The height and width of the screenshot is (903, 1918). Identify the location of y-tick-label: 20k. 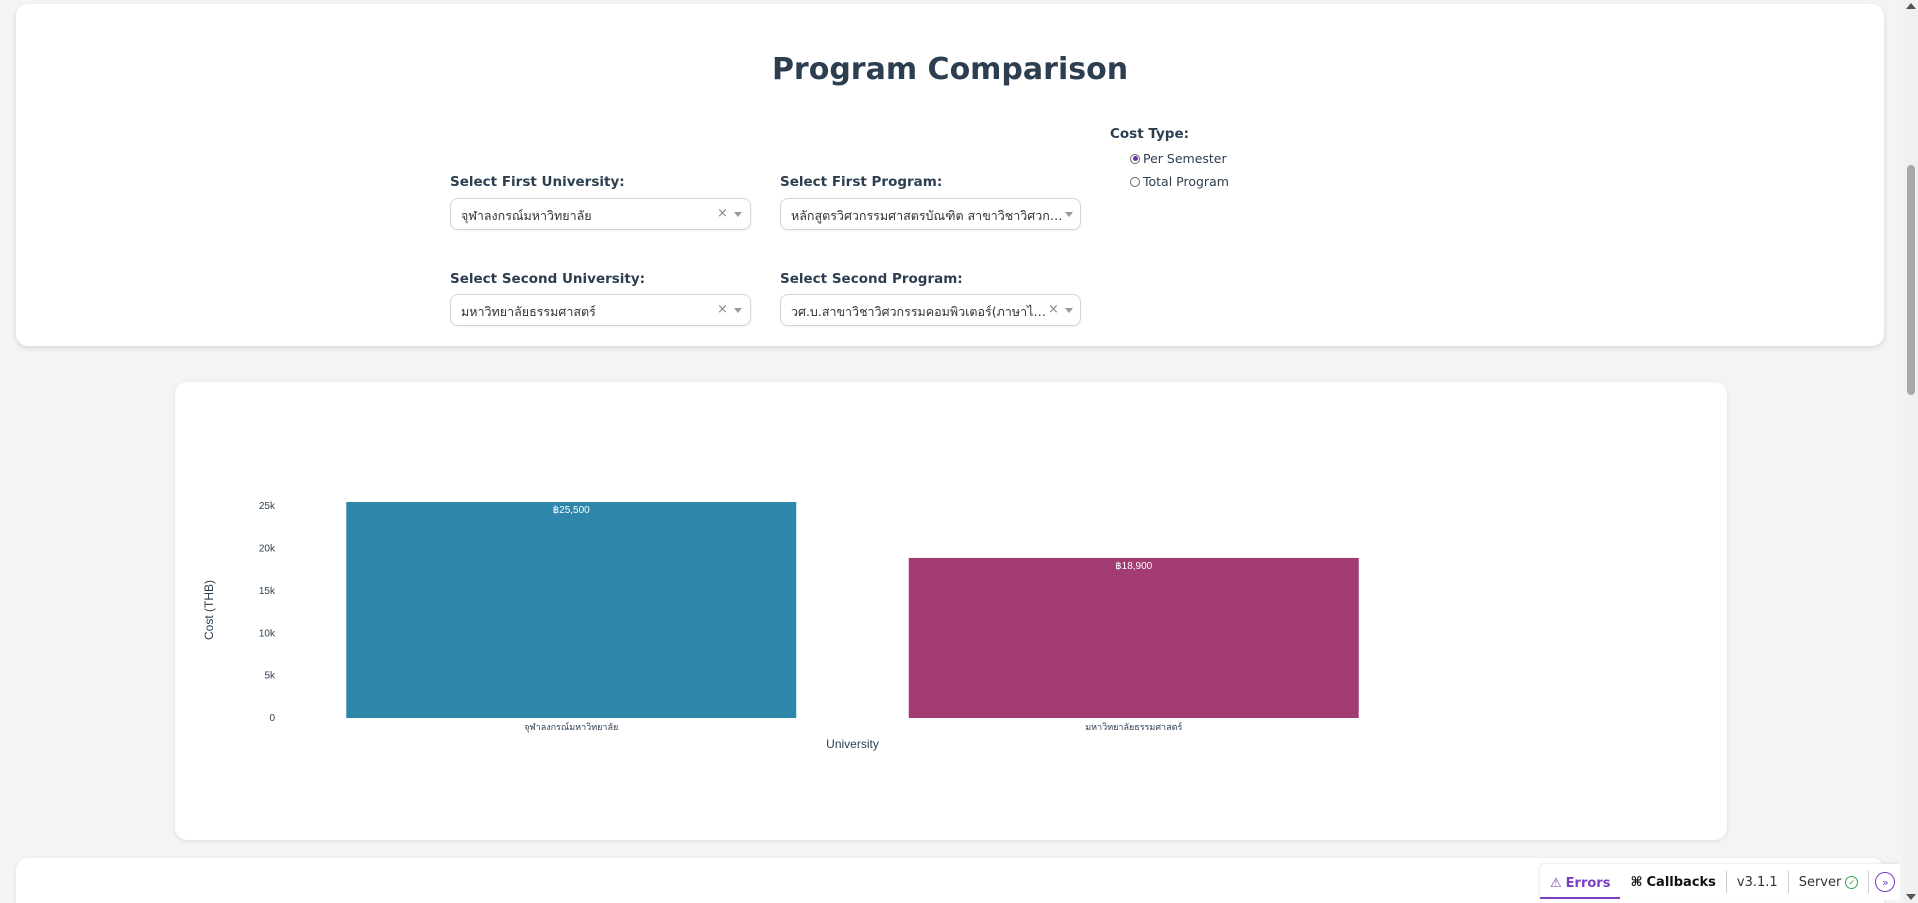
(267, 549).